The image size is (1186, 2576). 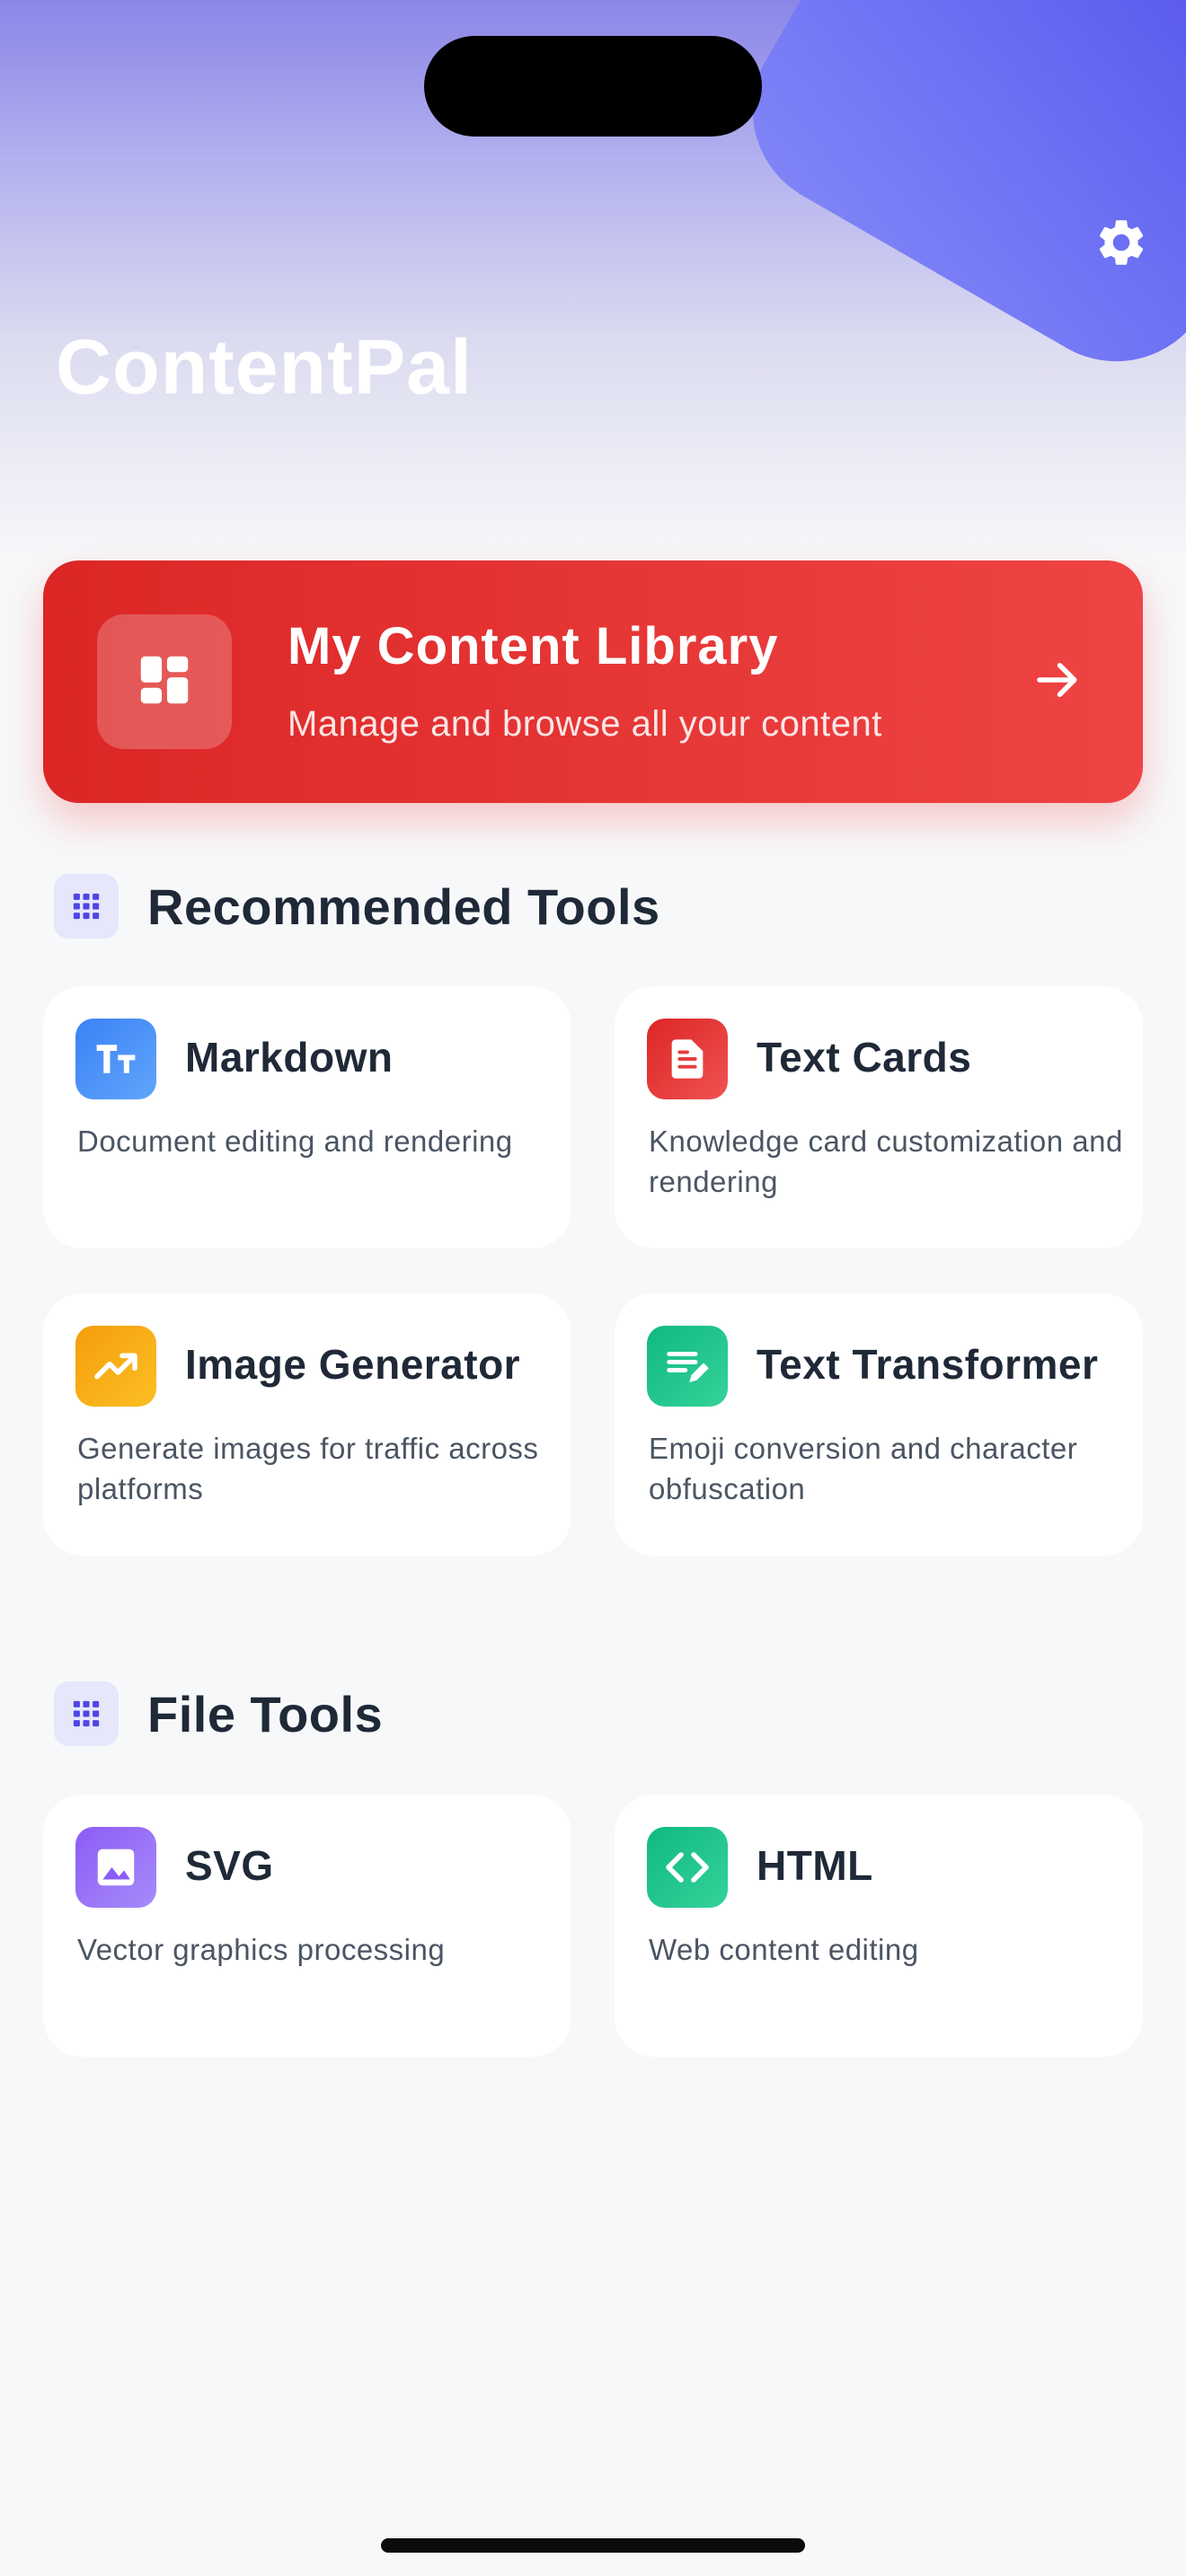 I want to click on dynamic-island, so click(x=593, y=86).